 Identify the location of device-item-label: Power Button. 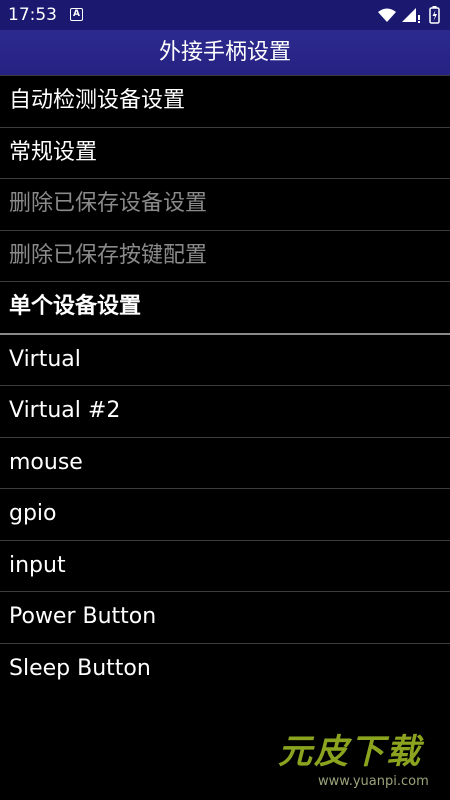
(83, 616).